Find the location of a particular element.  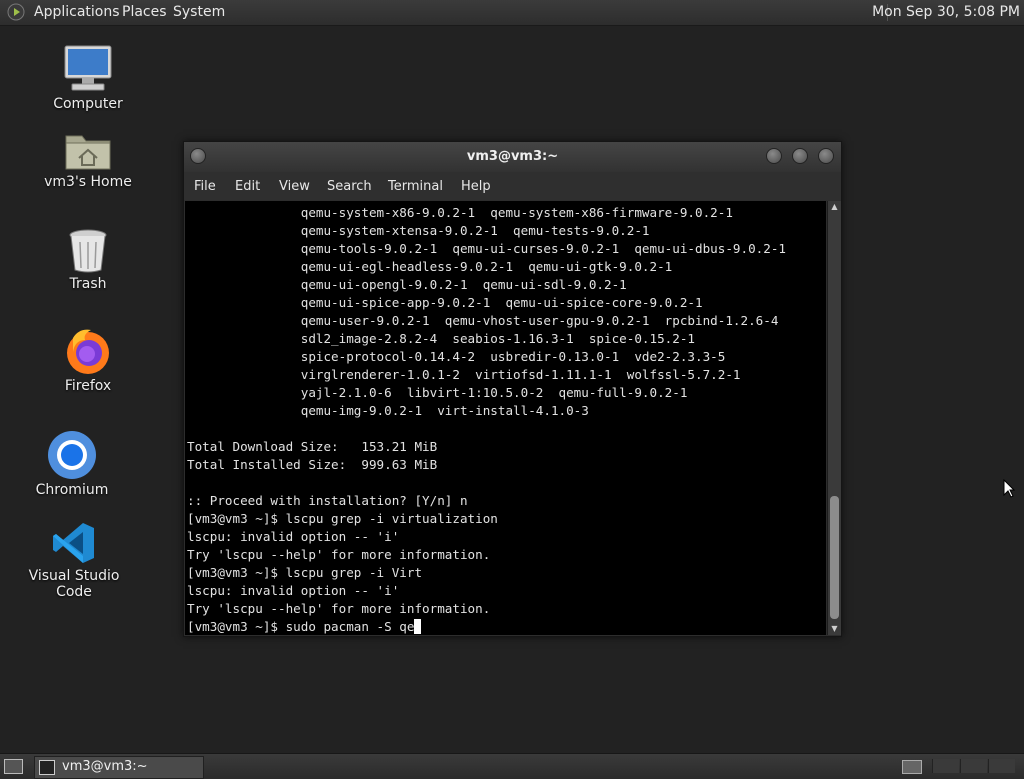

desktop-icon-home: vm3's Home is located at coordinates (88, 159).